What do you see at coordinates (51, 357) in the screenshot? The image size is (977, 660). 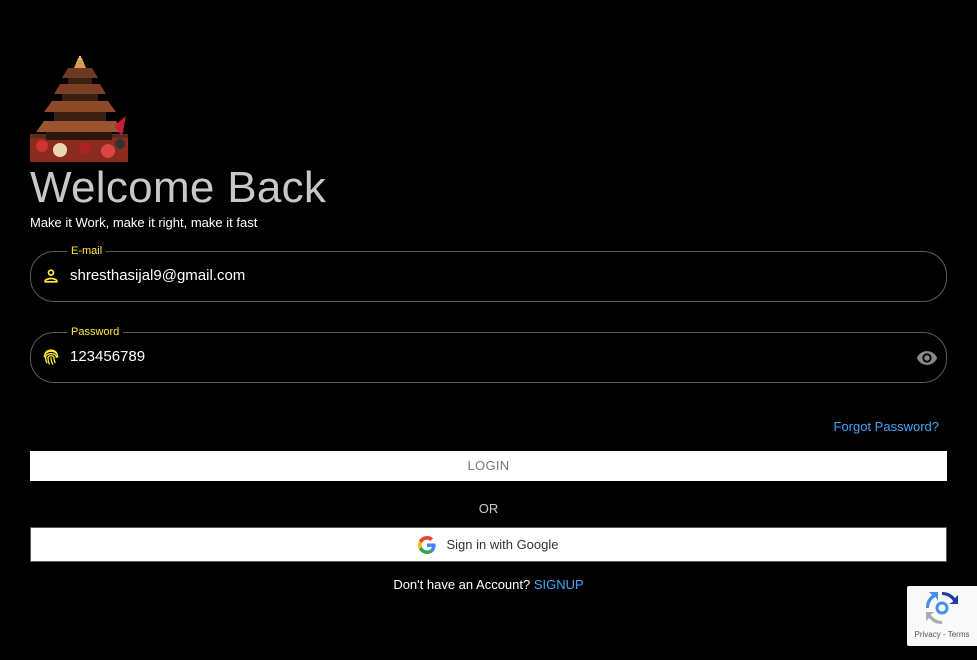 I see `fingerprint-icon` at bounding box center [51, 357].